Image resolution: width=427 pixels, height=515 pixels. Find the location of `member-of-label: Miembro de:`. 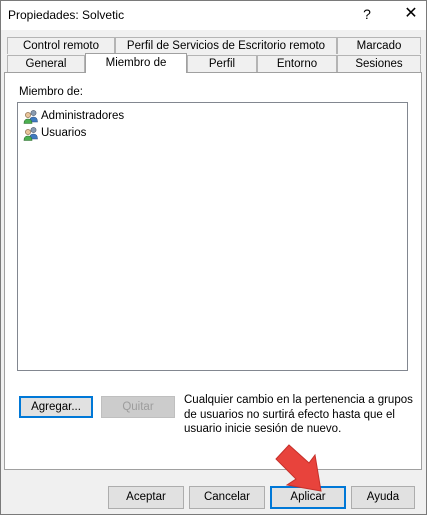

member-of-label: Miembro de: is located at coordinates (51, 92).